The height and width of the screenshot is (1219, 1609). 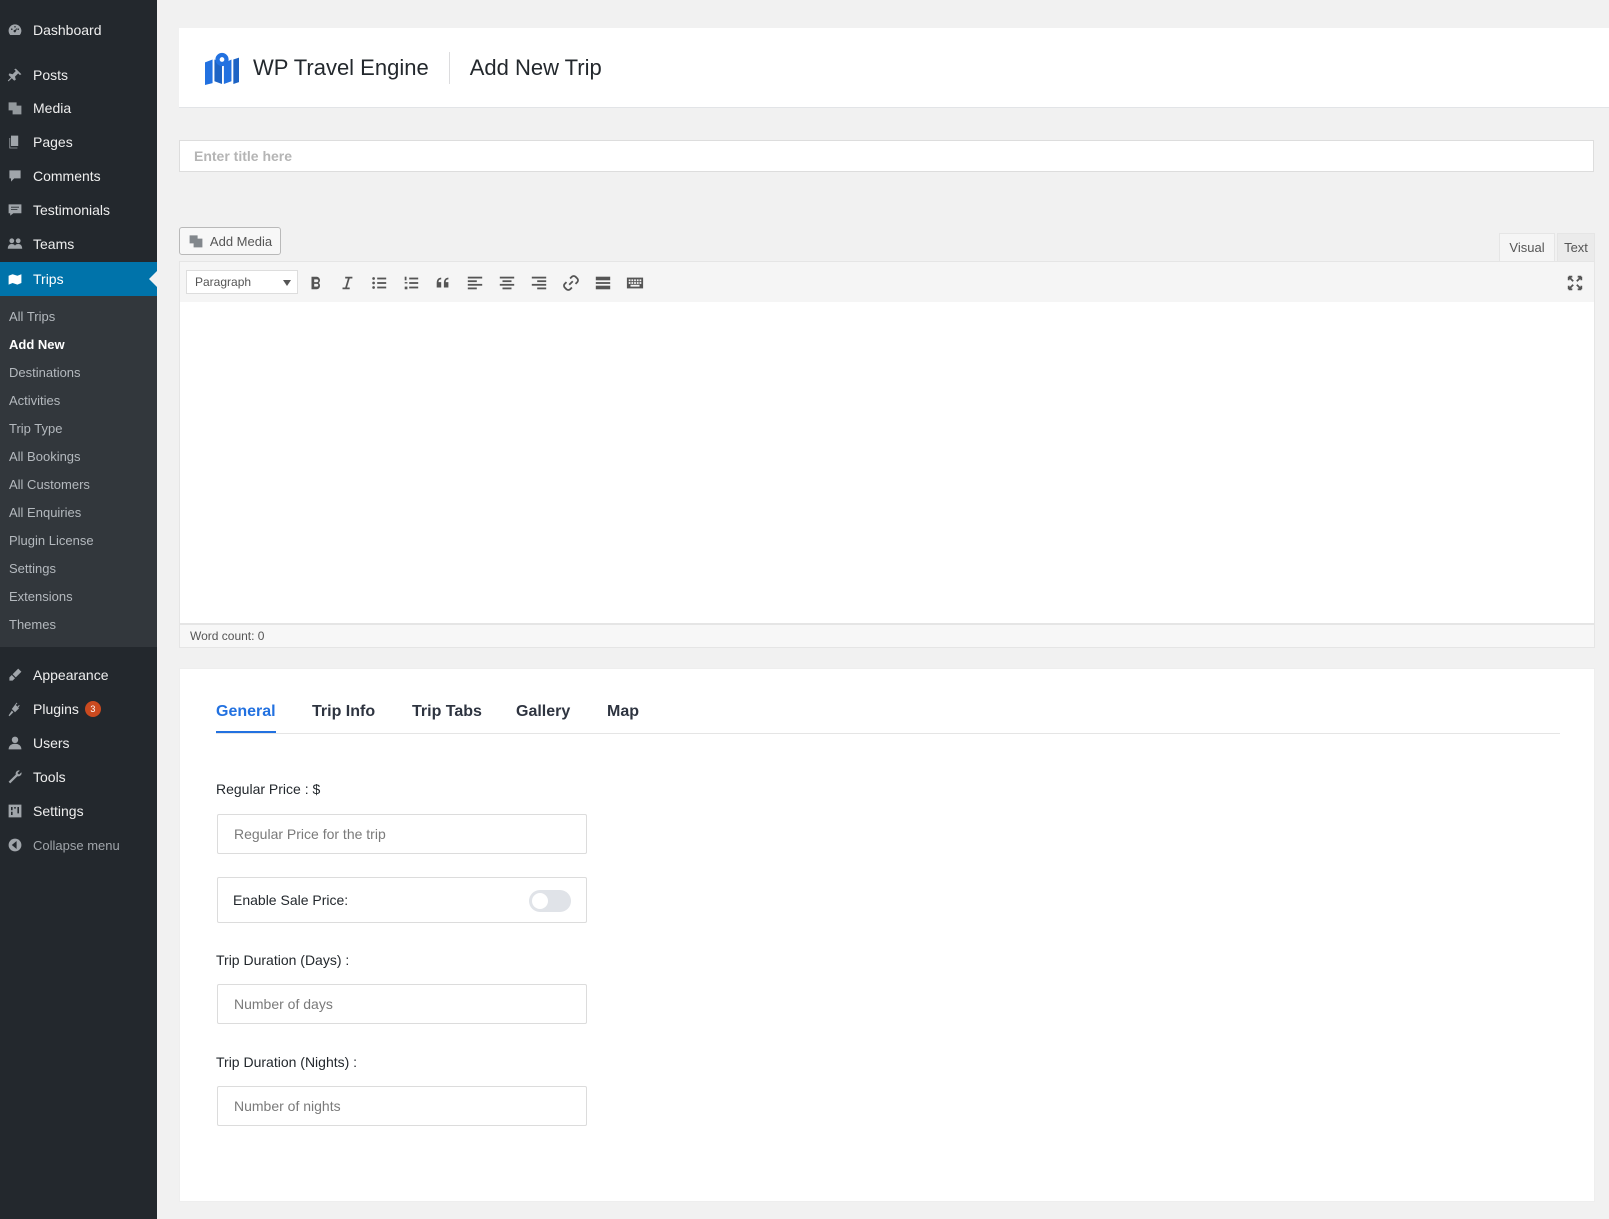 What do you see at coordinates (45, 372) in the screenshot?
I see `submenu-destinations: Destinations` at bounding box center [45, 372].